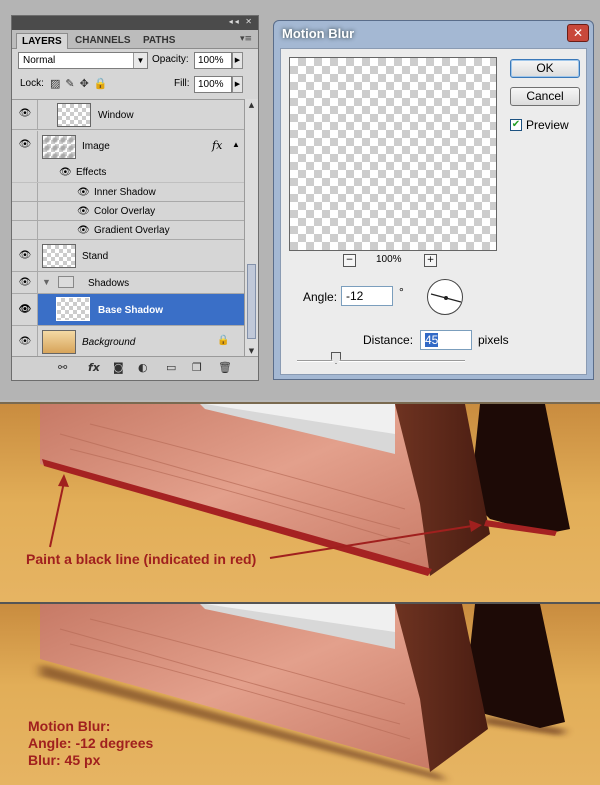 The image size is (600, 785). I want to click on group-row-shadows: 👁 ▼ Shadows, so click(128, 283).